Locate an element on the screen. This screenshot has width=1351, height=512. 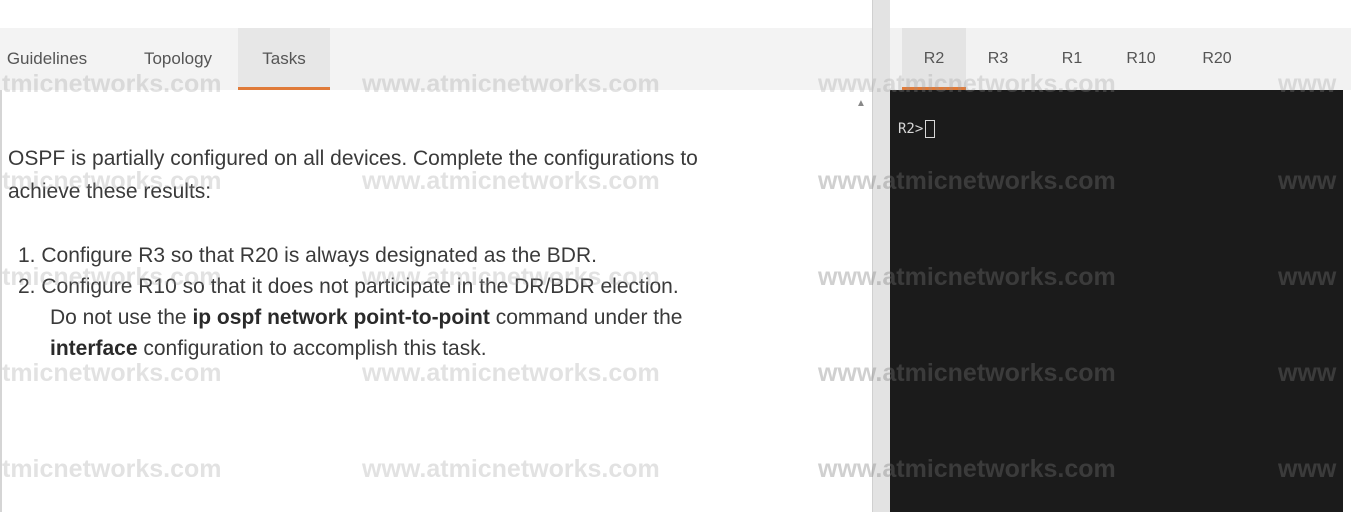
tab-topology: Topology is located at coordinates (178, 59).